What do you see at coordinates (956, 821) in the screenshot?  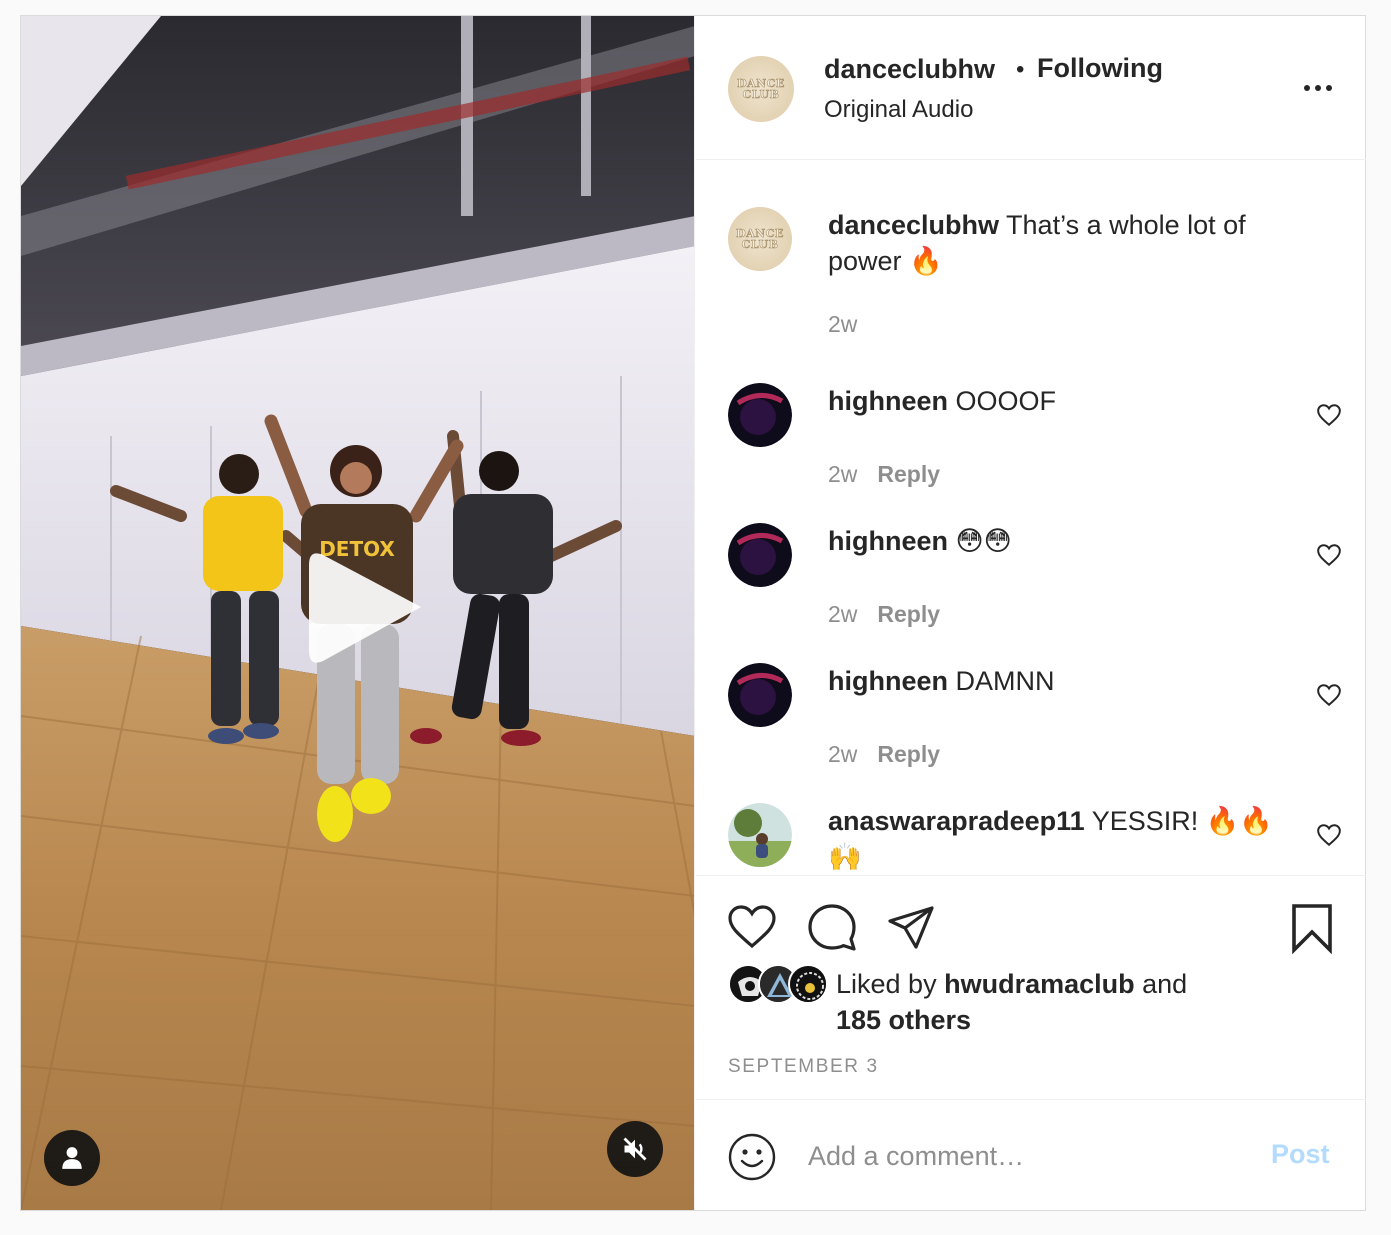 I see `comment-username: anaswarapradeep11` at bounding box center [956, 821].